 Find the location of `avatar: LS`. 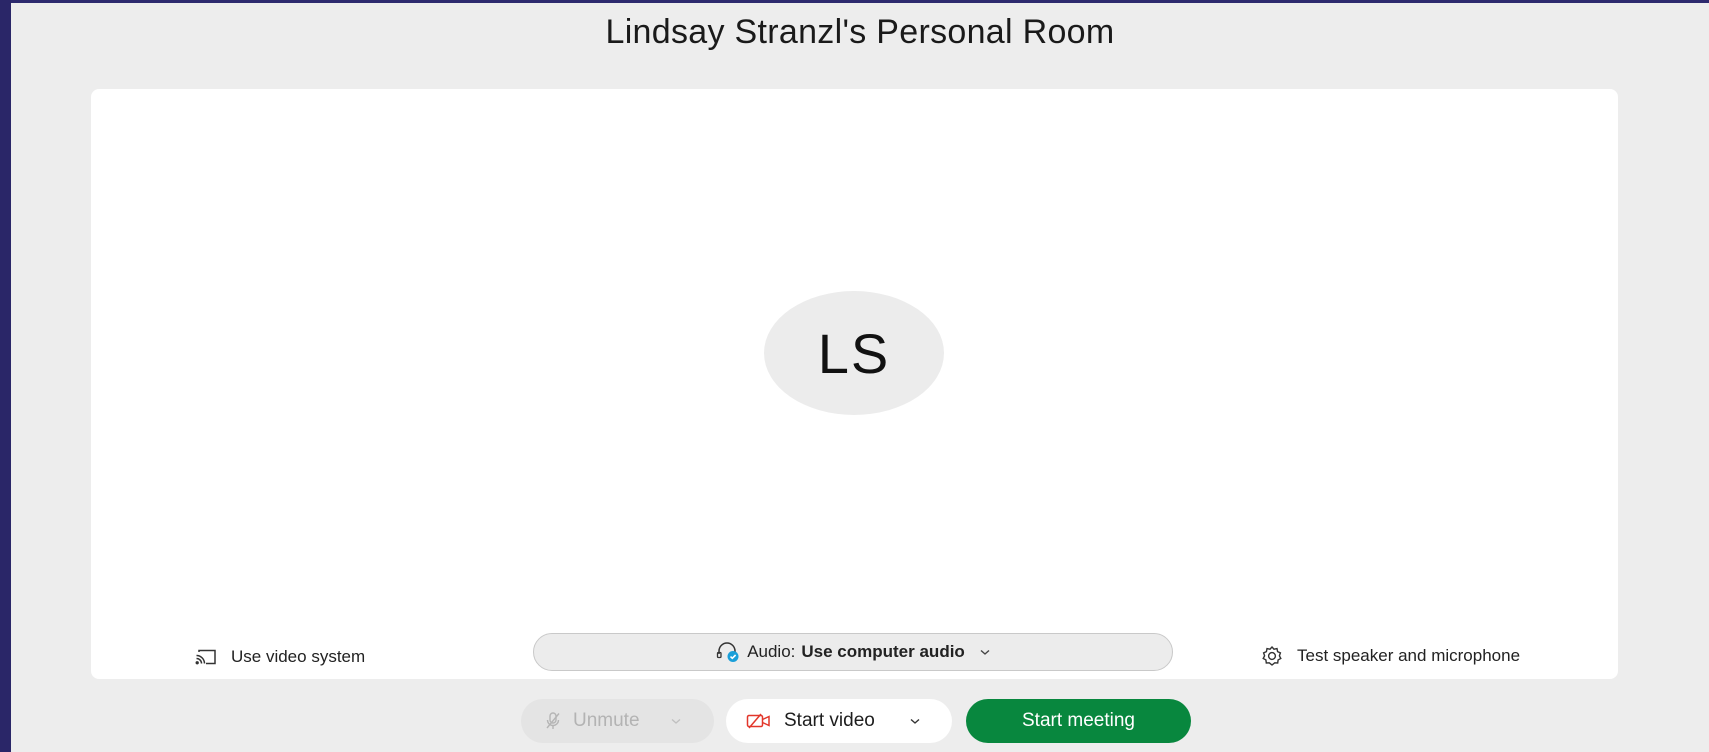

avatar: LS is located at coordinates (854, 353).